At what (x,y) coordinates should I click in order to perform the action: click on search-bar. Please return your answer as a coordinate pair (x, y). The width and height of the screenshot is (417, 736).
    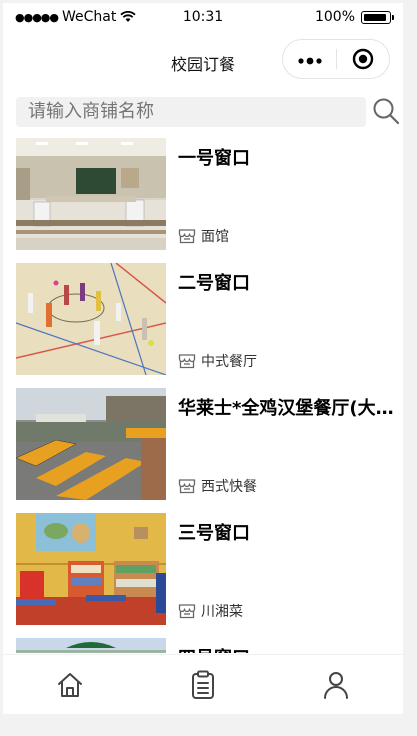
    Looking at the image, I should click on (208, 114).